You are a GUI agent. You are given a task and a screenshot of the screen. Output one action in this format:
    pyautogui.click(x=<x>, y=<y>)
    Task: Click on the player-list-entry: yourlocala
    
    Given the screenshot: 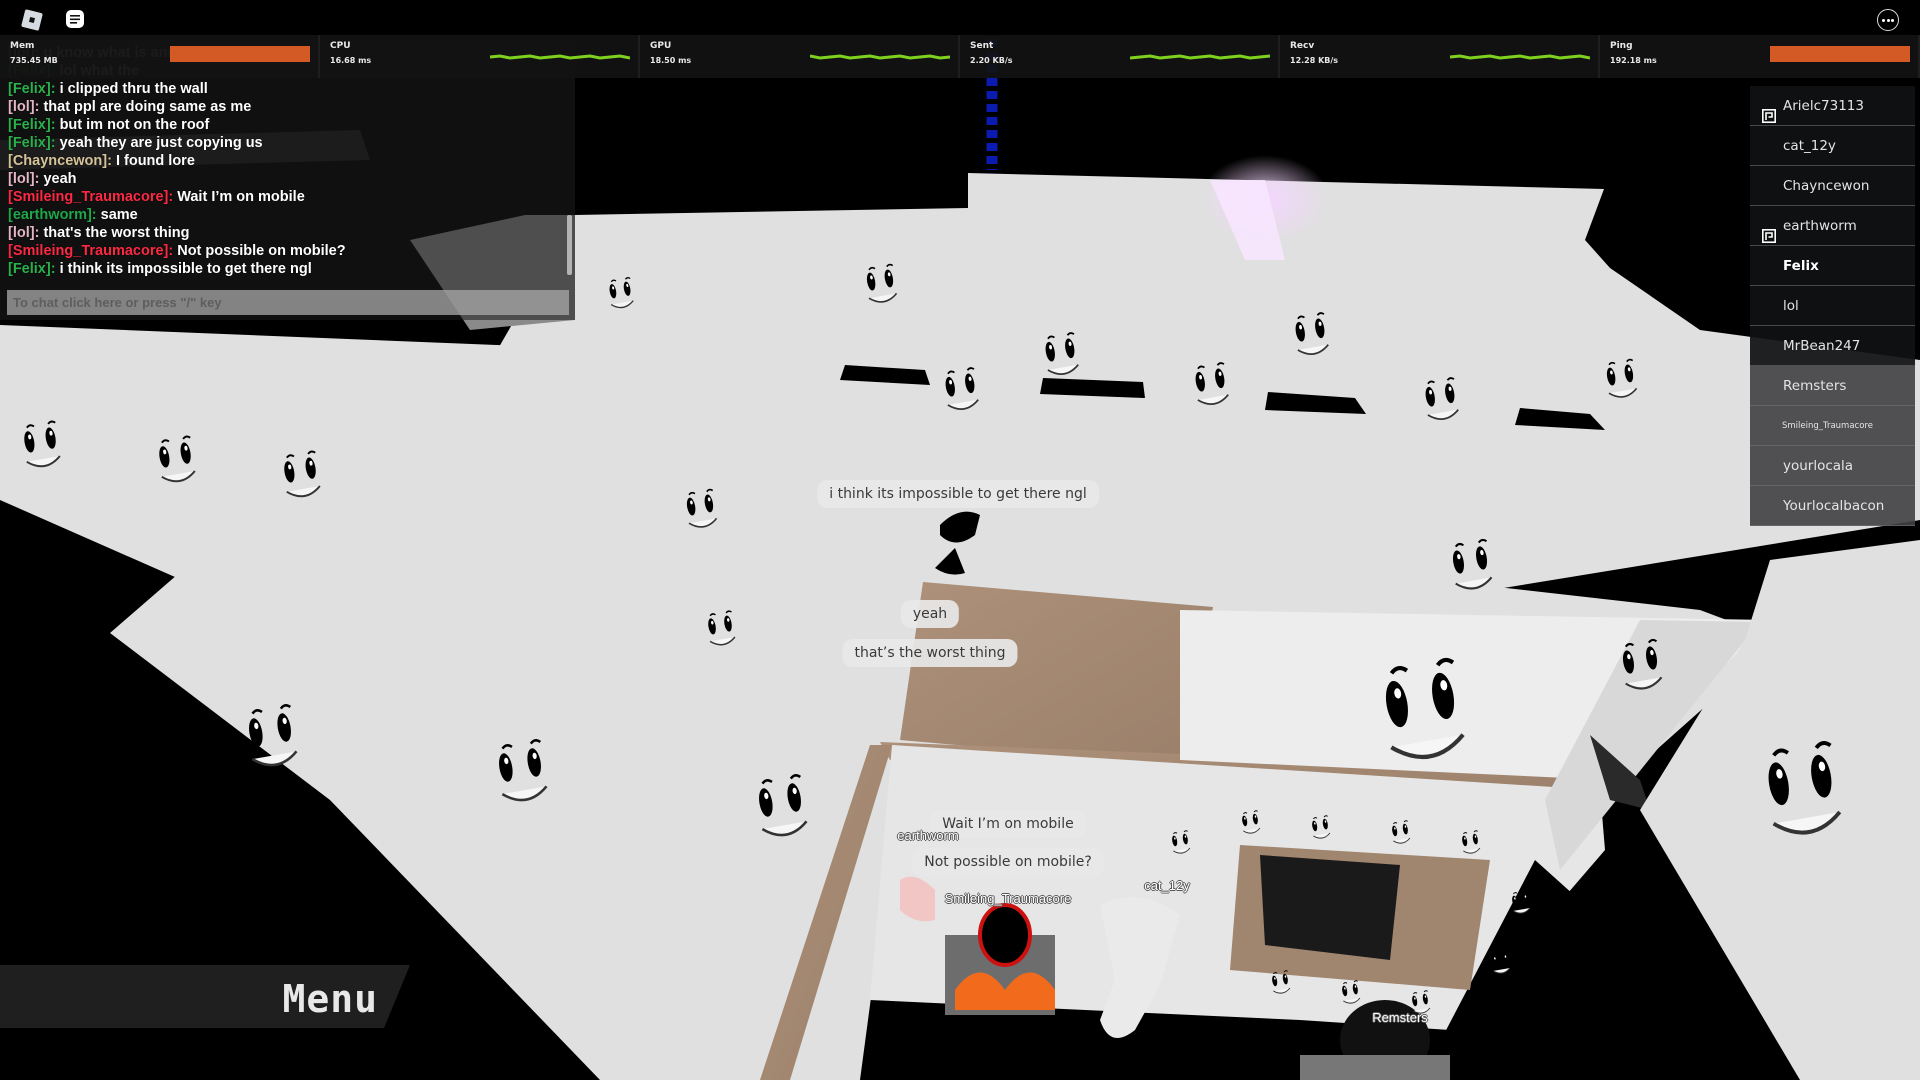 What is the action you would take?
    pyautogui.click(x=1832, y=466)
    